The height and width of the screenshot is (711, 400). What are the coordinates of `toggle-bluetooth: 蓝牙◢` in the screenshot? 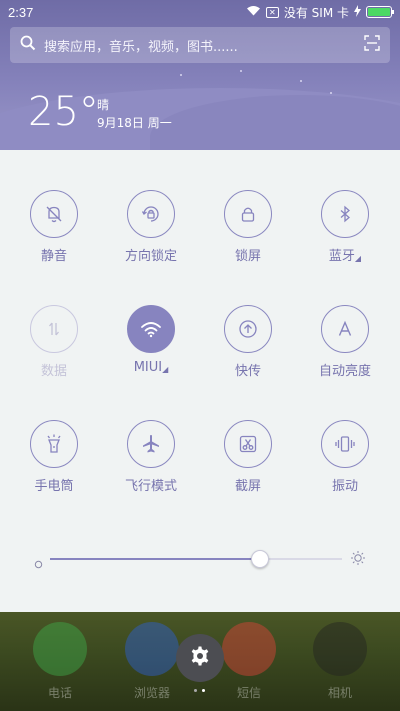 It's located at (345, 227).